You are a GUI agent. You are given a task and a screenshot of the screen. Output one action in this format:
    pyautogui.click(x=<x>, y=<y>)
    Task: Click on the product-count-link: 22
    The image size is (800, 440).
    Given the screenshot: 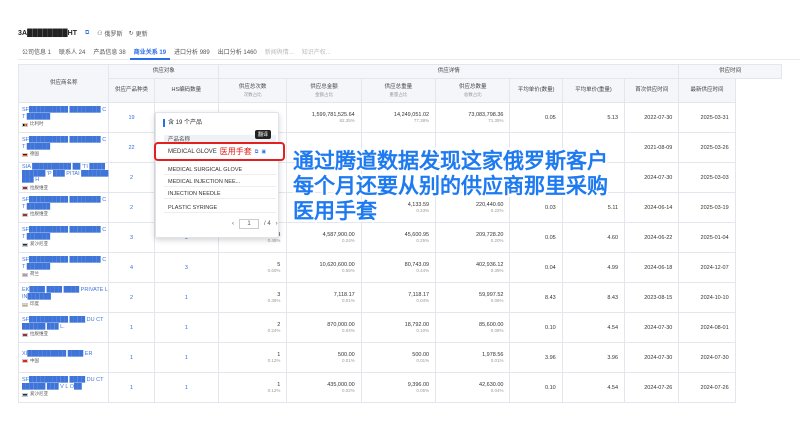 What is the action you would take?
    pyautogui.click(x=131, y=147)
    